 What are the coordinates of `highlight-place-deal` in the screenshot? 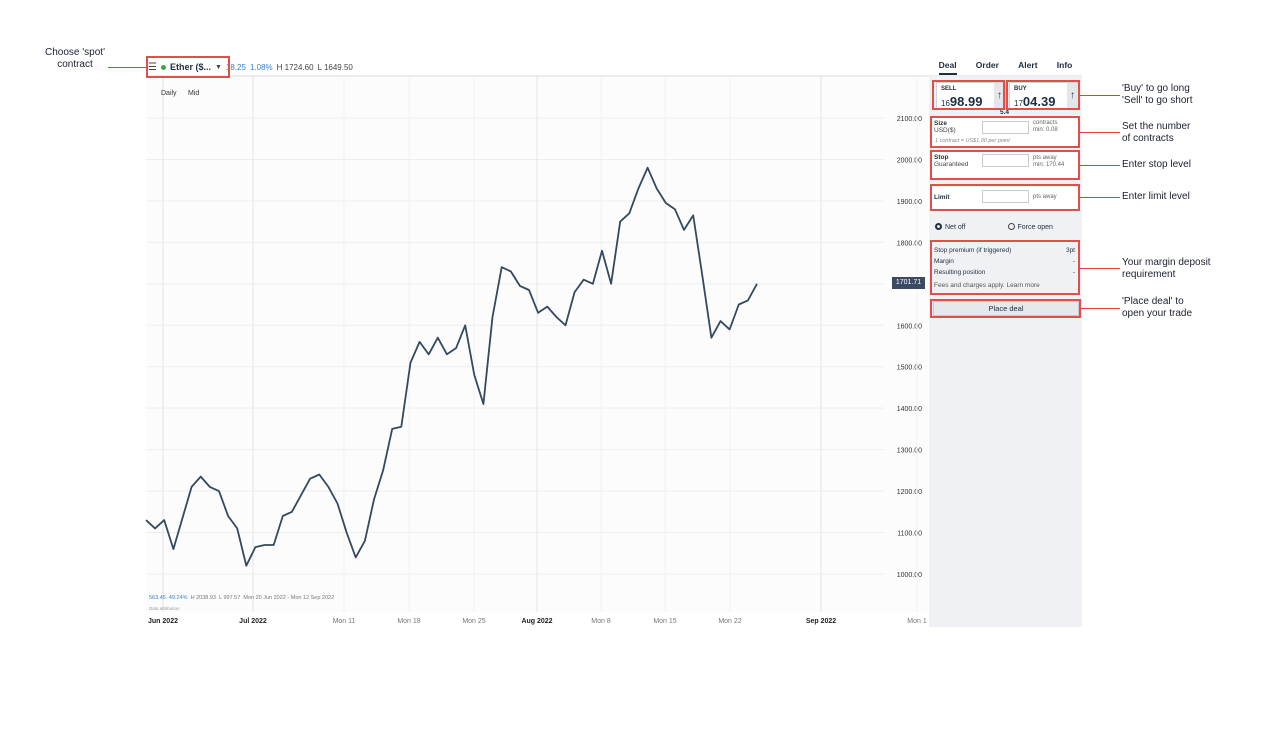 It's located at (1005, 308).